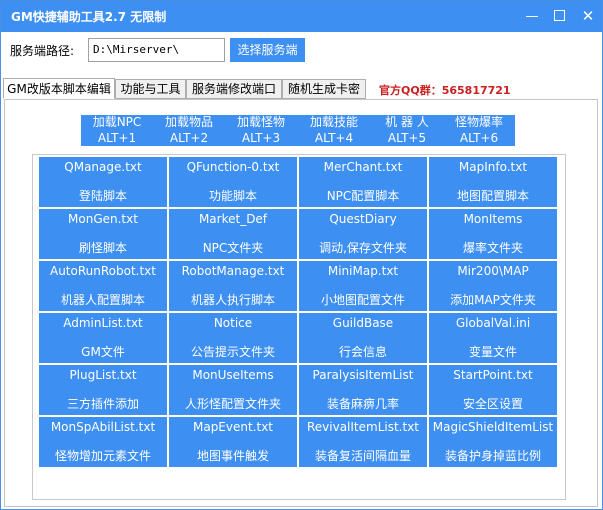 The image size is (603, 510). I want to click on file-description: 变量文件, so click(492, 352).